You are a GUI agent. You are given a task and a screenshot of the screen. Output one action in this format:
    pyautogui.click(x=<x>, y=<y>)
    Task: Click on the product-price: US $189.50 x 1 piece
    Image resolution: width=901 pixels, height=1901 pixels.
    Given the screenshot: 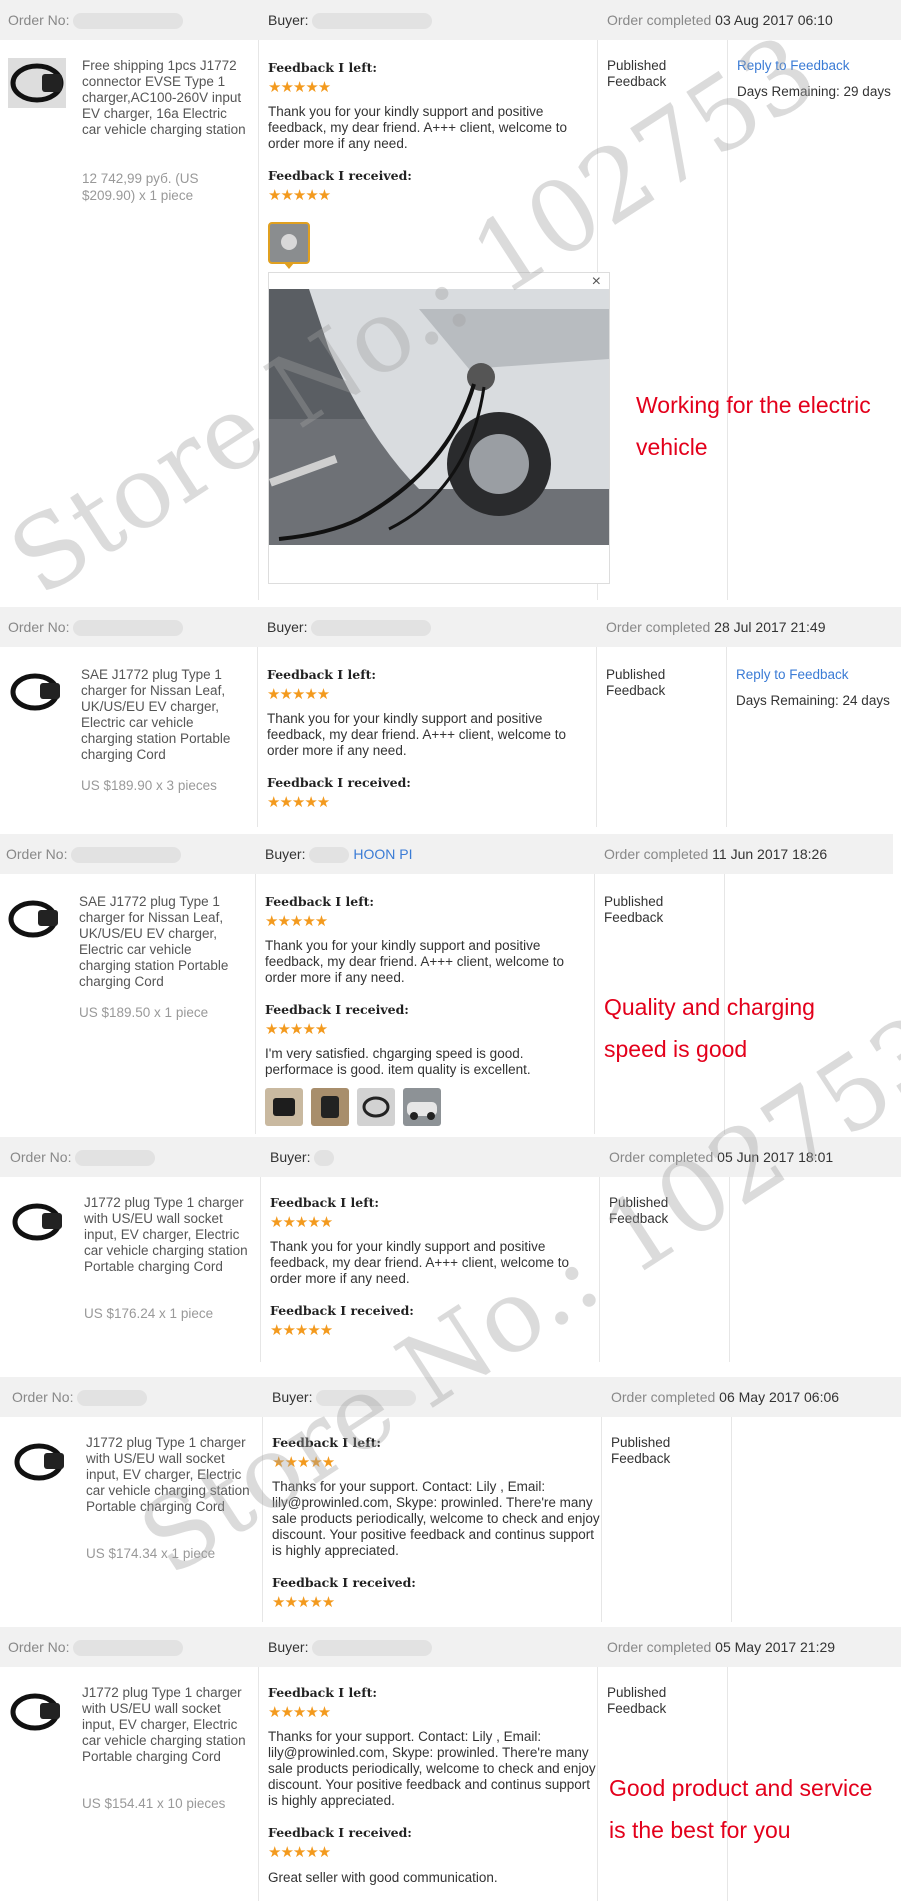 What is the action you would take?
    pyautogui.click(x=144, y=1012)
    